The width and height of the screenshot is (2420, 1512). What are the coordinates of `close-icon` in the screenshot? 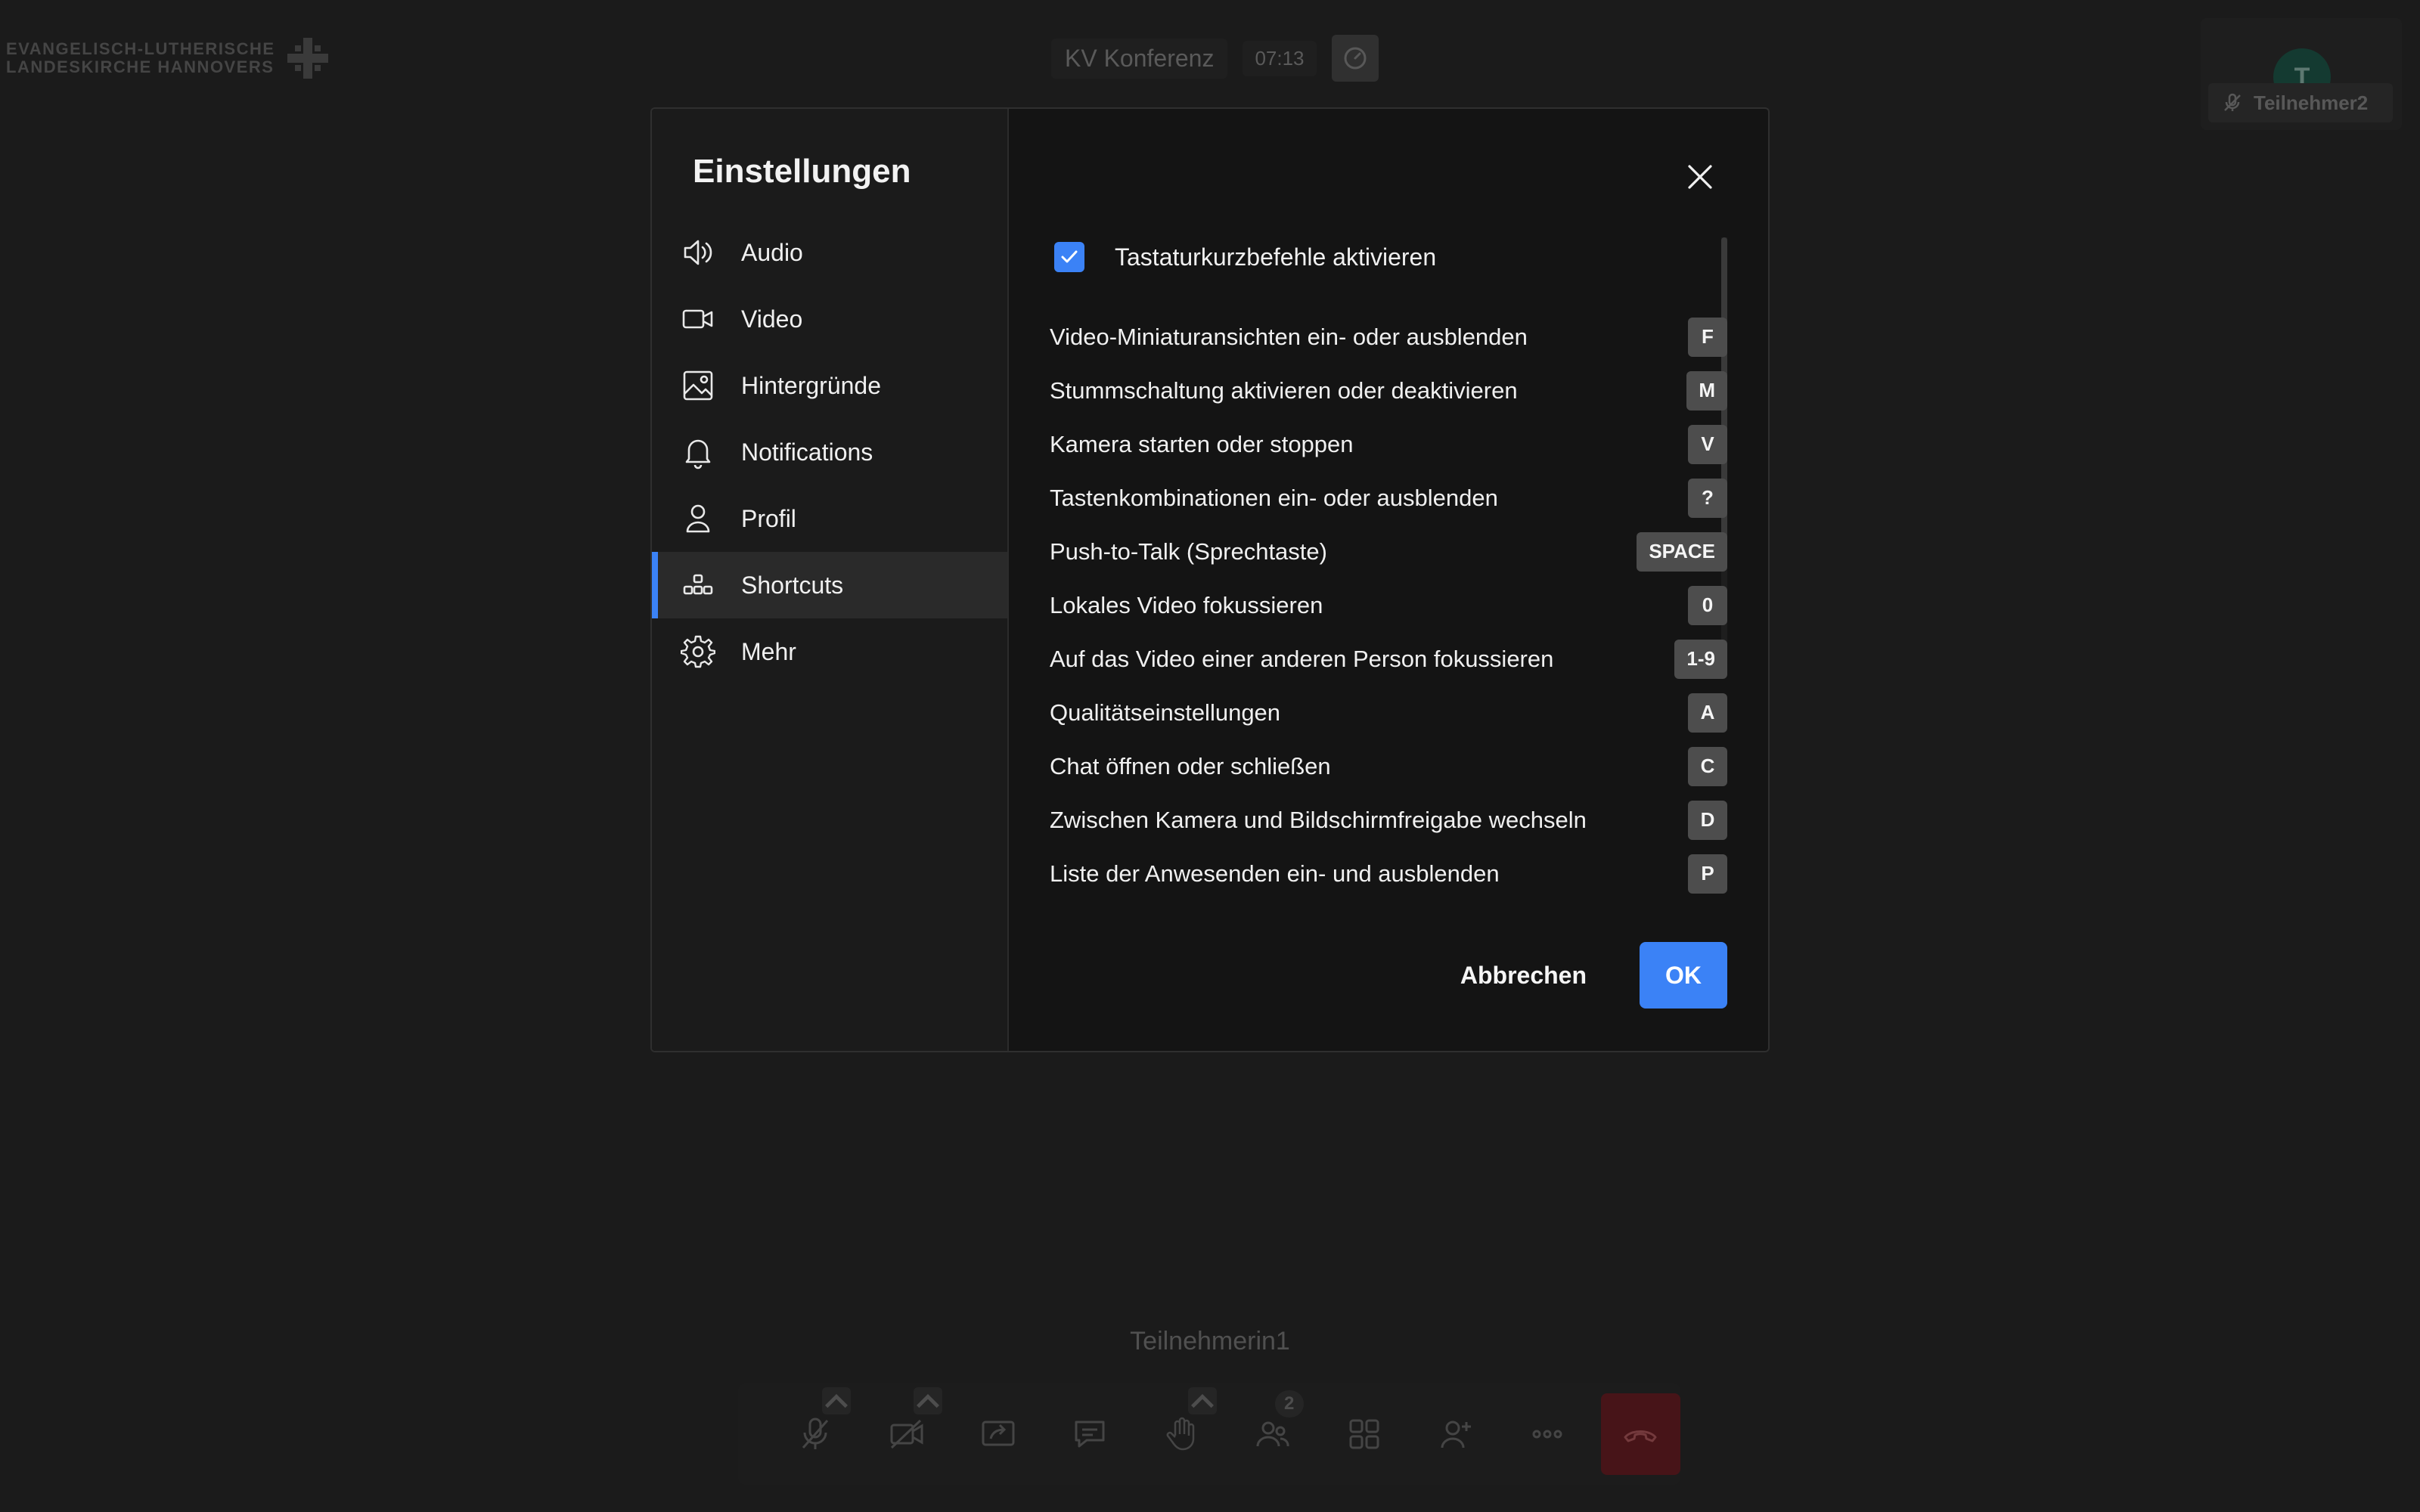 It's located at (1700, 177).